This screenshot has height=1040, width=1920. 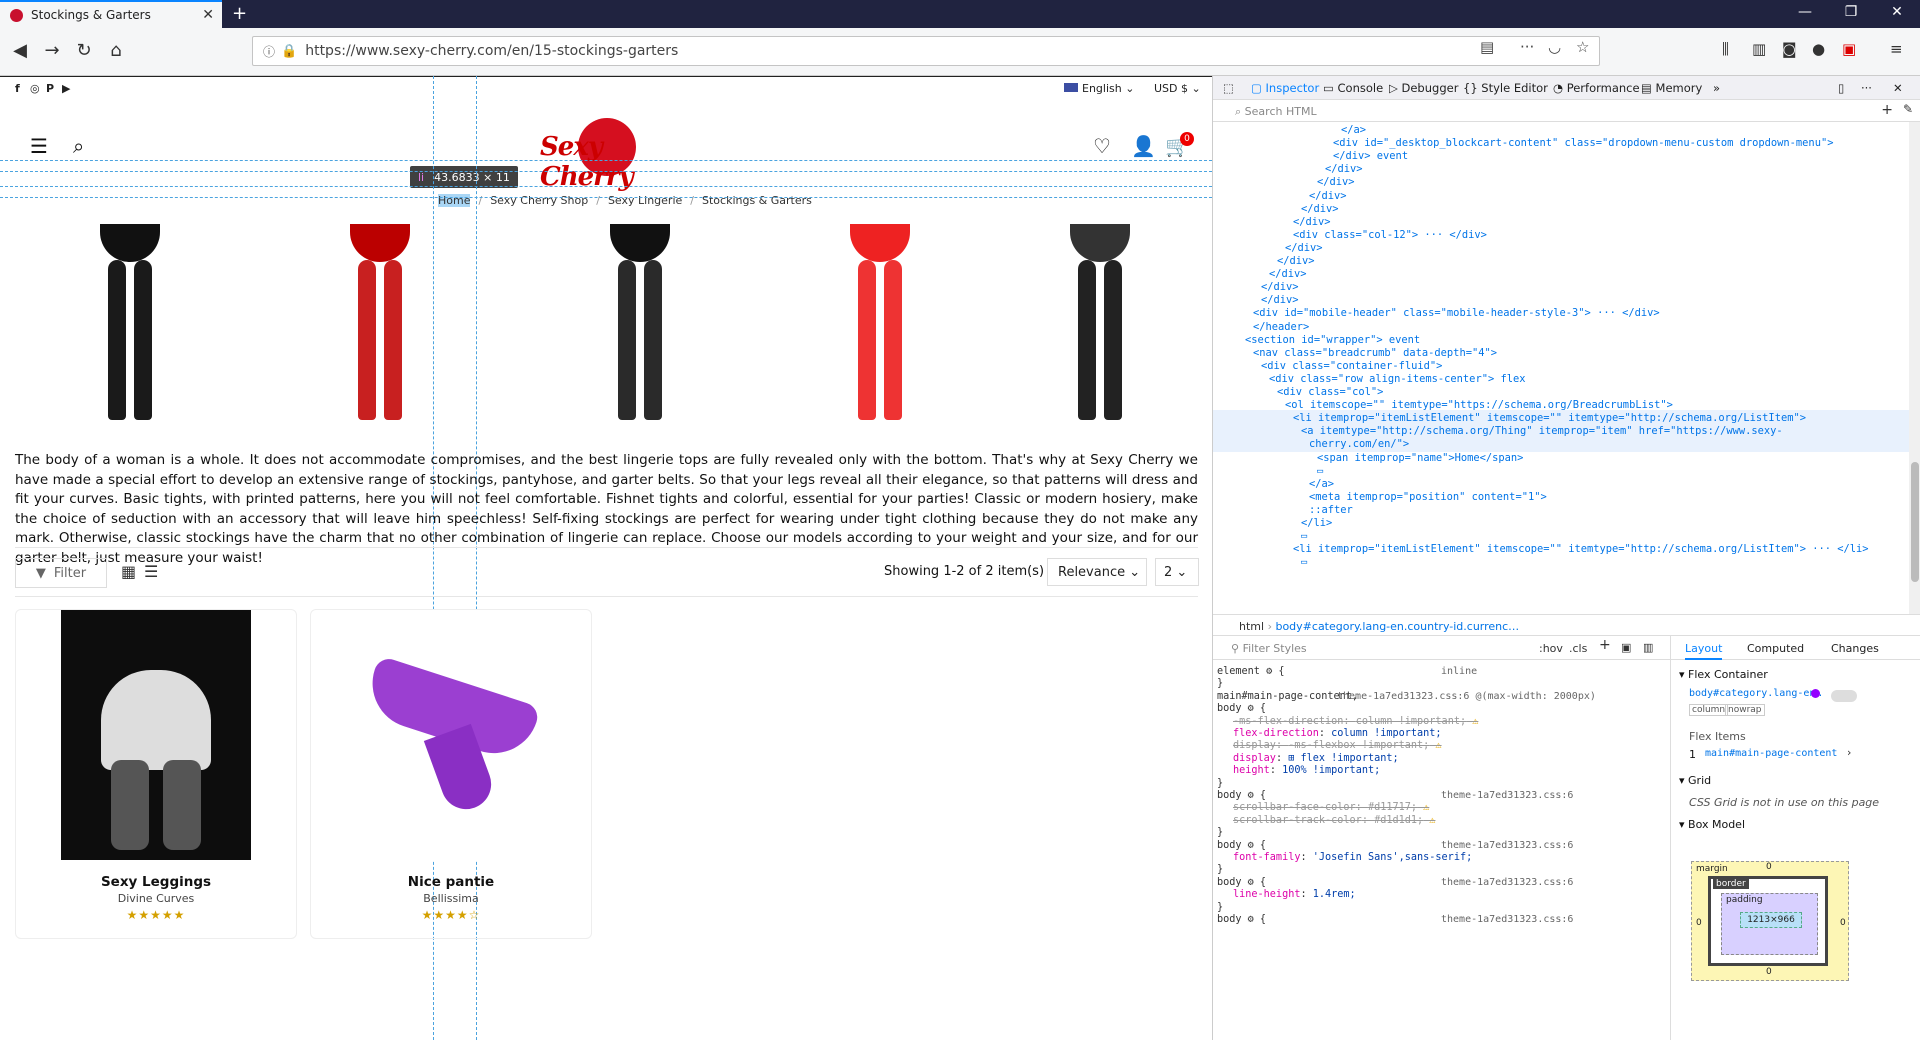 I want to click on reload-icon: ↻, so click(x=84, y=50).